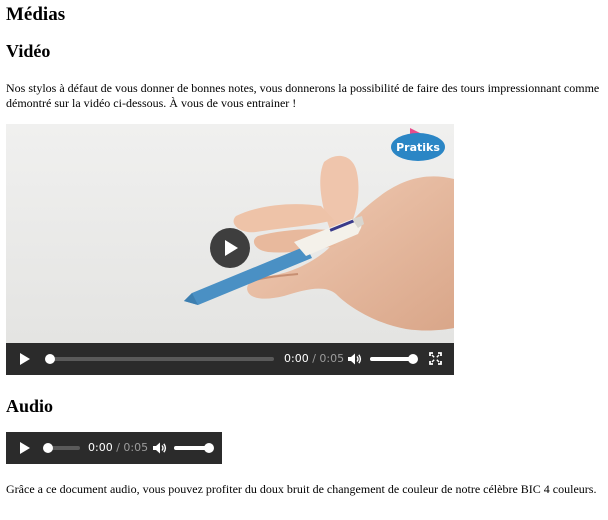 The image size is (608, 520). Describe the element at coordinates (161, 359) in the screenshot. I see `video-progress-bar` at that location.